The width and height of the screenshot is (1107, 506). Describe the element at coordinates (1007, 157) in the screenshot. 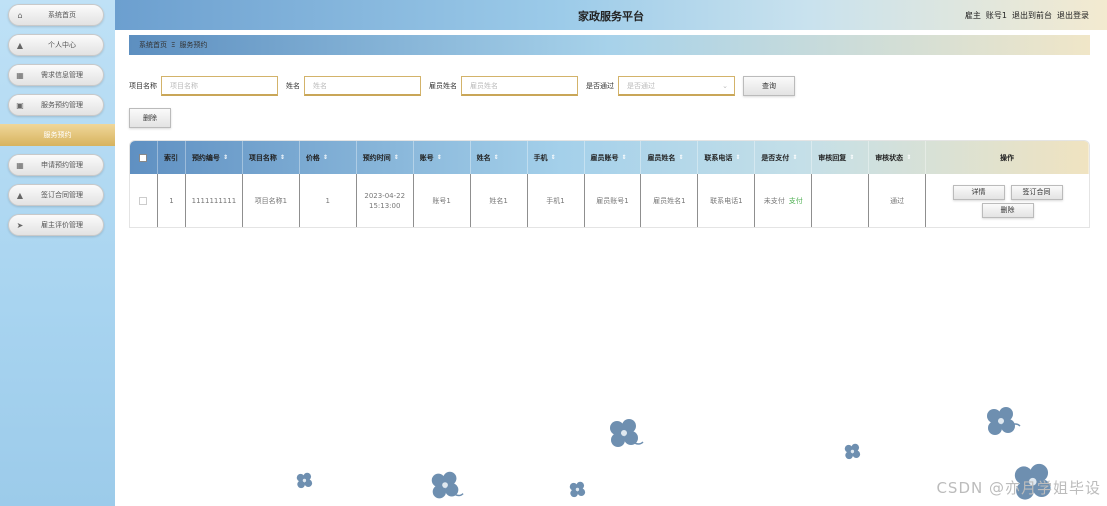

I see `col-ops: 操作` at that location.